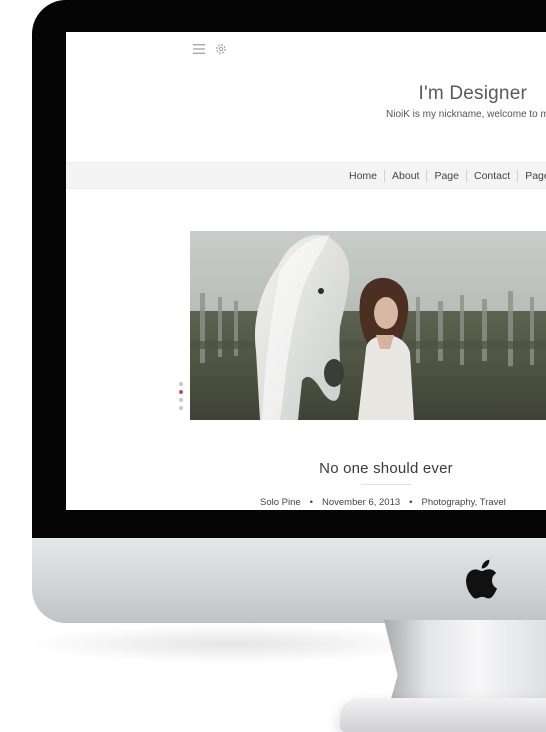 The height and width of the screenshot is (732, 546). What do you see at coordinates (361, 502) in the screenshot?
I see `post-date: November 6, 2013` at bounding box center [361, 502].